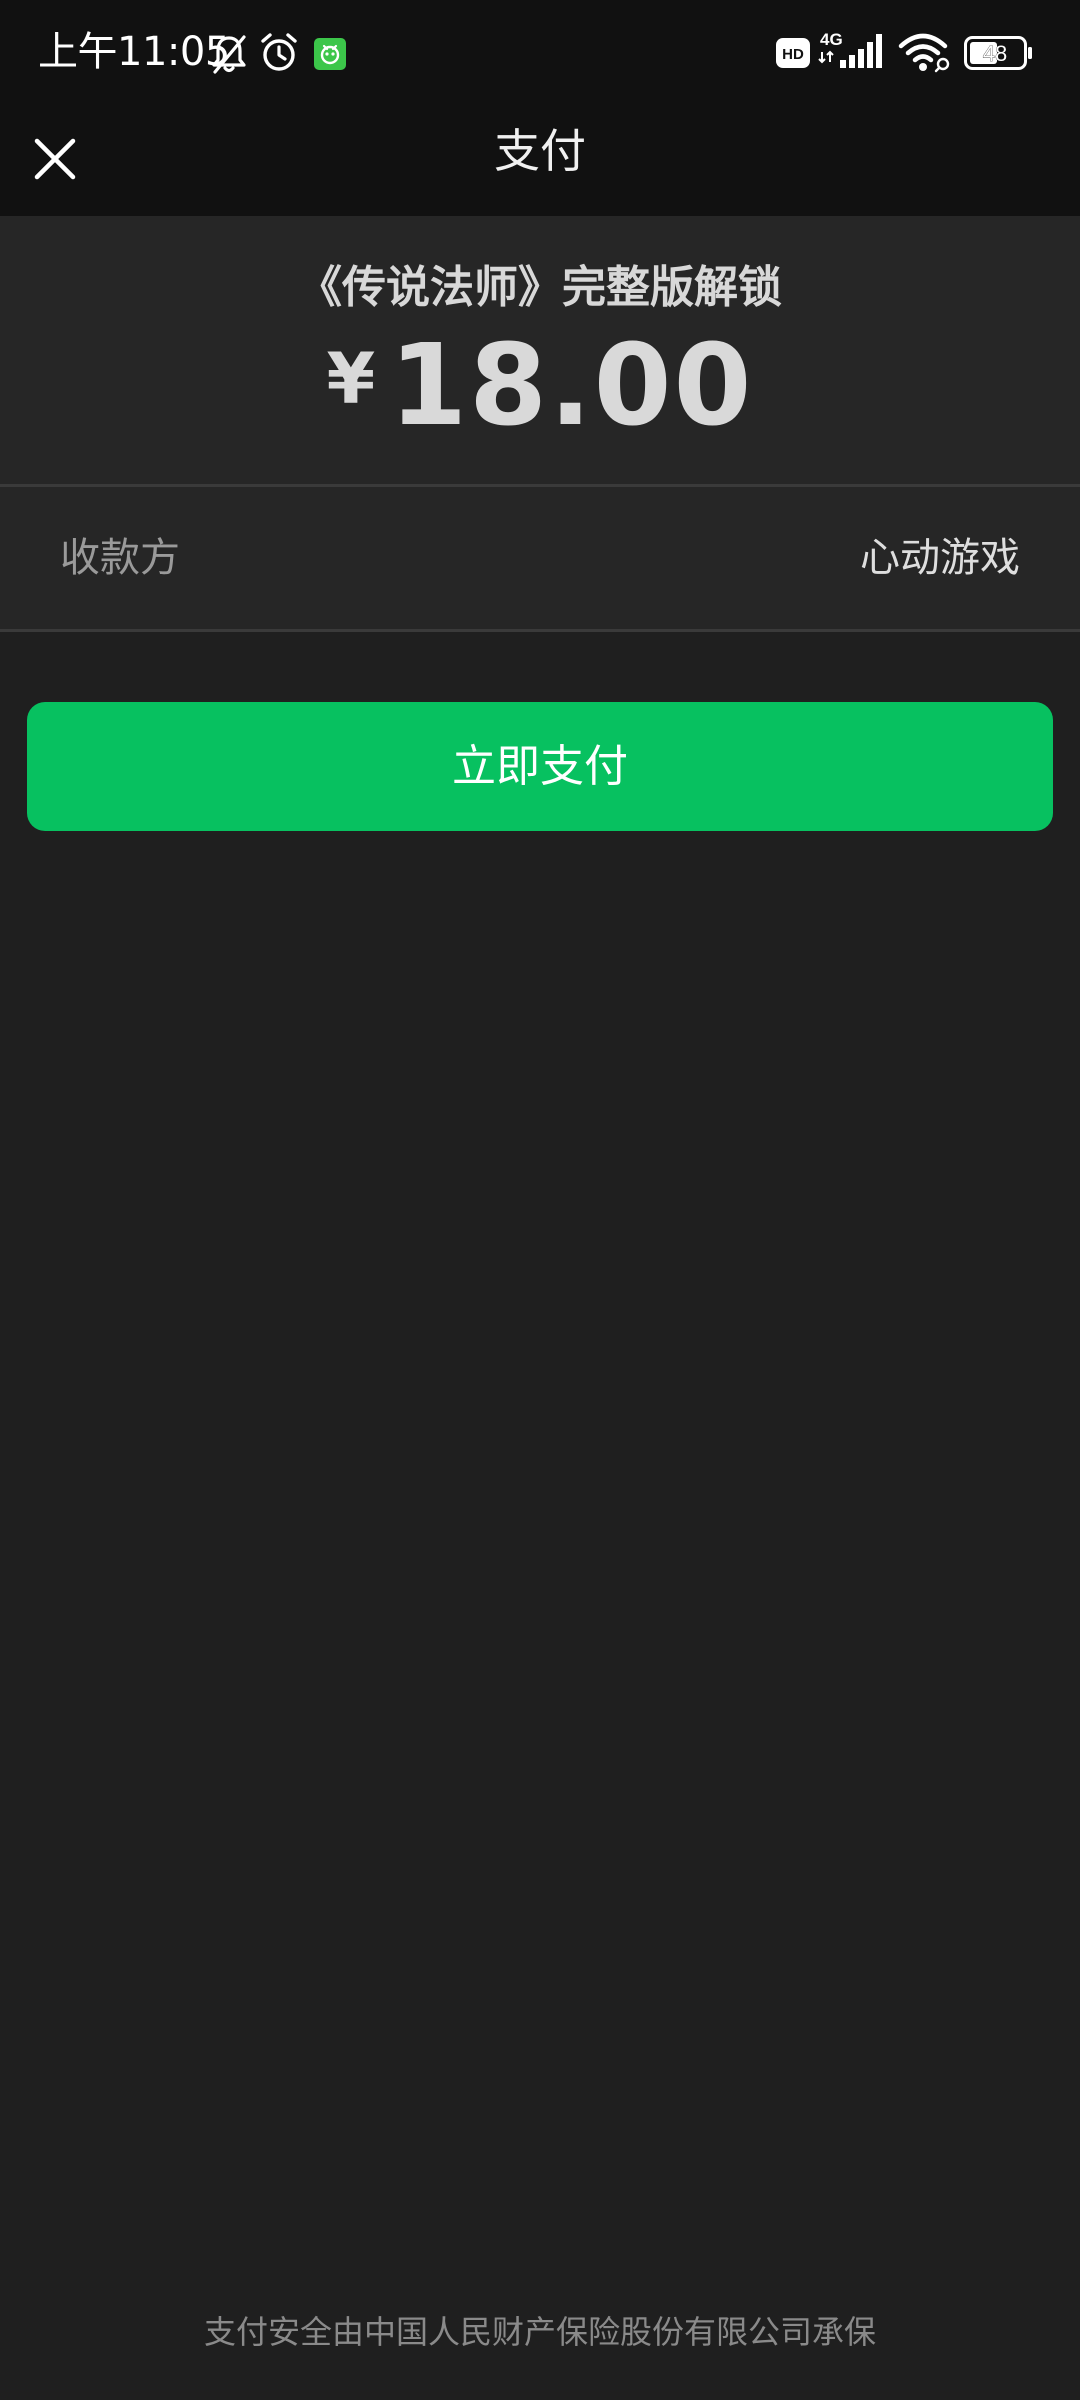 The image size is (1080, 2400). I want to click on status-bar: 上午11:05 HD 4G 48, so click(540, 53).